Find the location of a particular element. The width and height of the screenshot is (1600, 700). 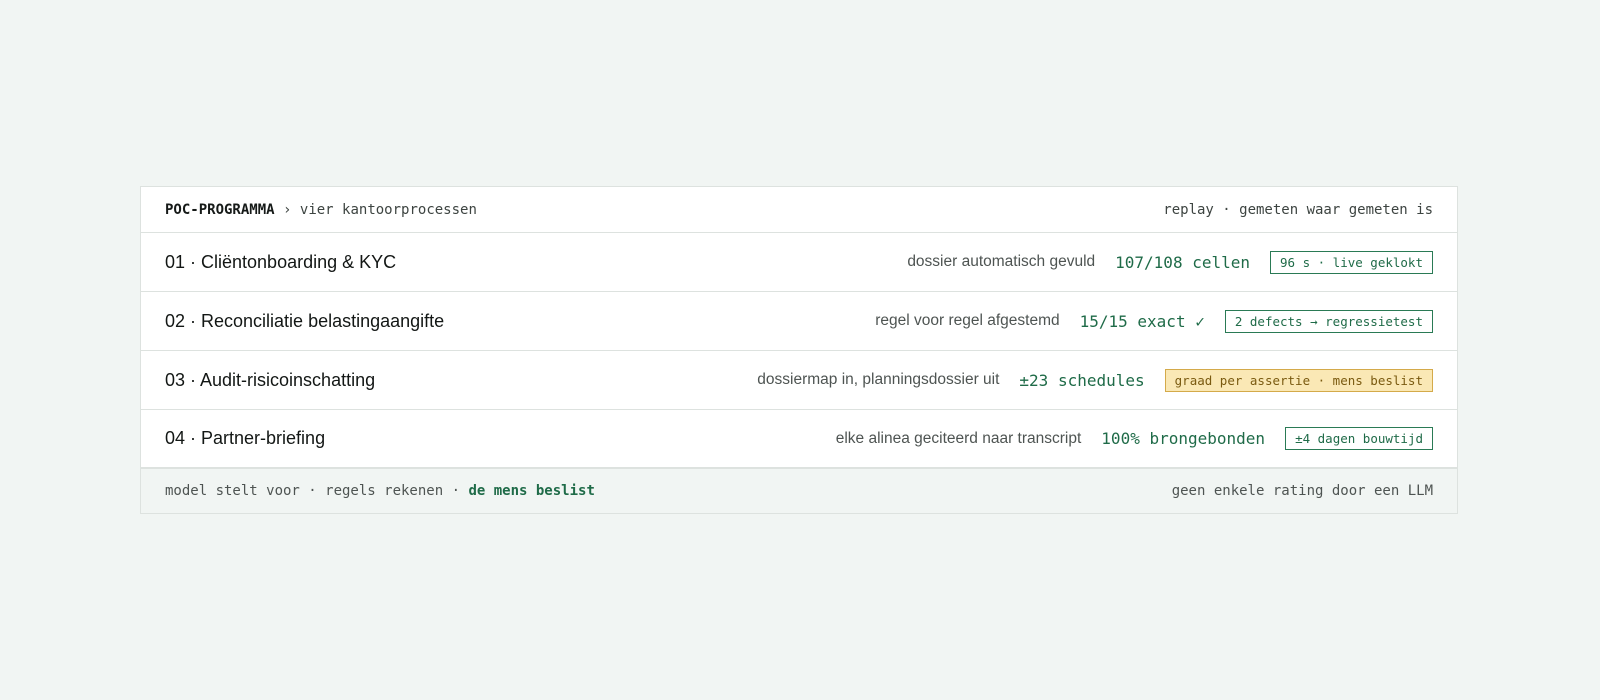

process-description: regel voor regel afgestemd is located at coordinates (967, 320).